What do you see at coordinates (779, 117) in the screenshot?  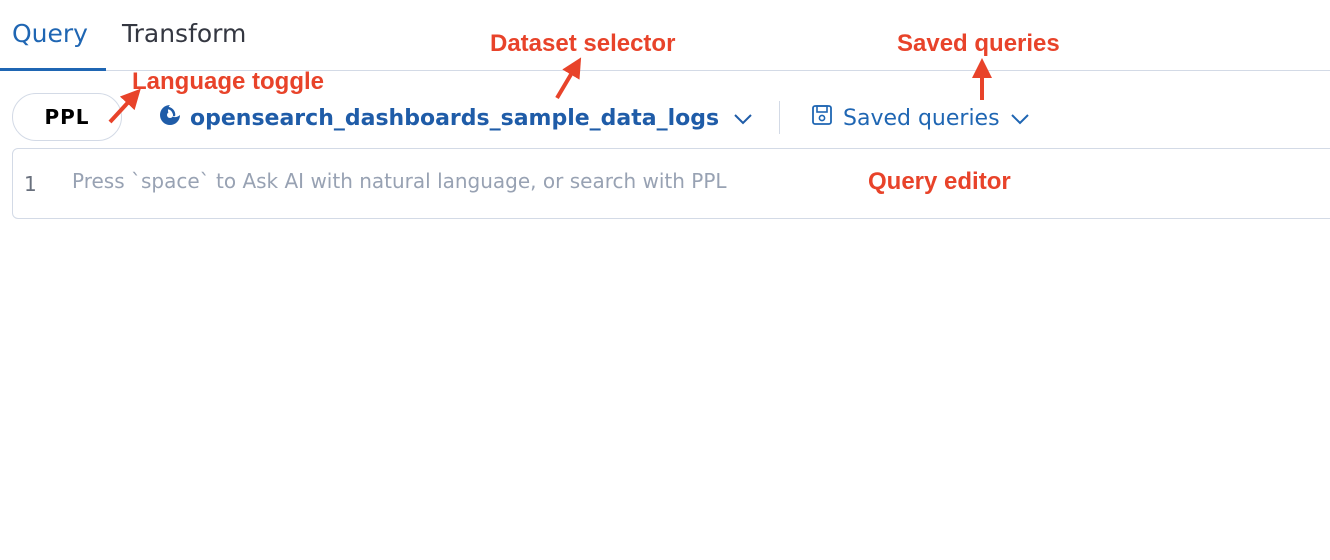 I see `toolbar-divider` at bounding box center [779, 117].